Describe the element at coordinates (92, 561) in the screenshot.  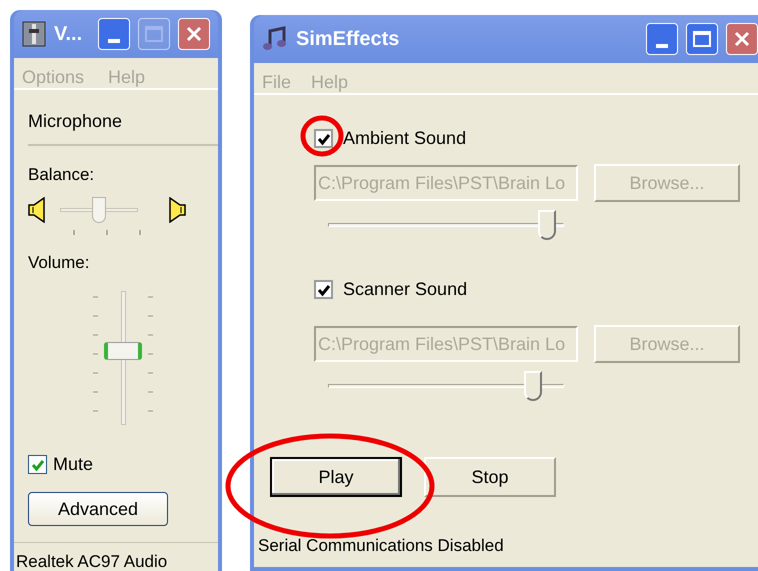
I see `status-text: Realtek AC97 Audio` at that location.